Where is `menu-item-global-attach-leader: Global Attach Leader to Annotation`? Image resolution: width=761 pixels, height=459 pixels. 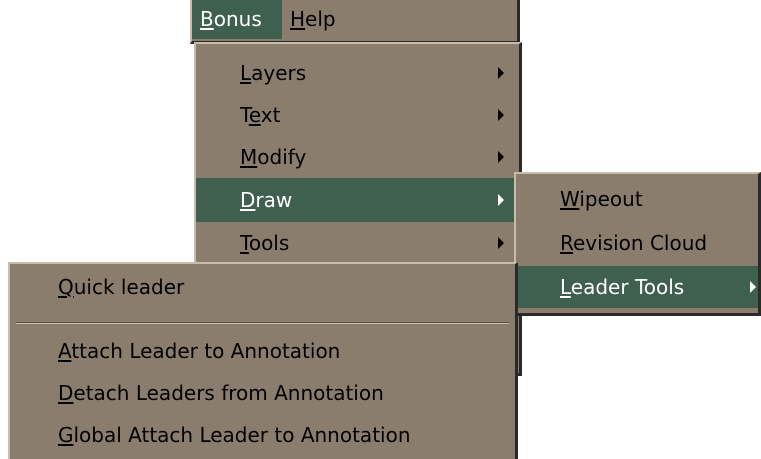 menu-item-global-attach-leader: Global Attach Leader to Annotation is located at coordinates (262, 435).